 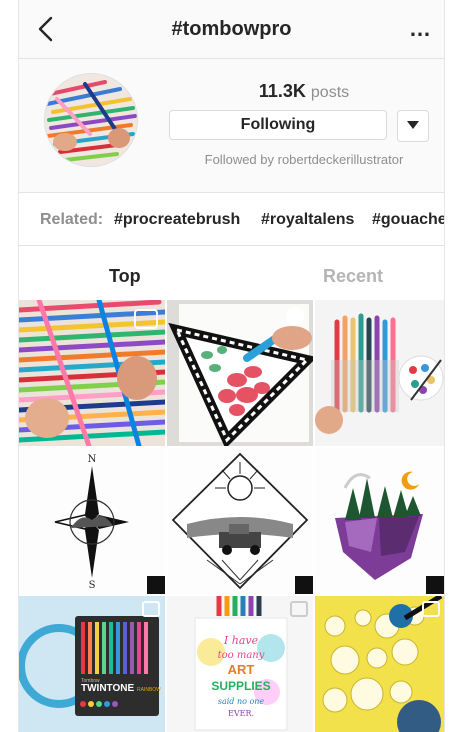 What do you see at coordinates (282, 91) in the screenshot?
I see `post-count-value: 11.3K` at bounding box center [282, 91].